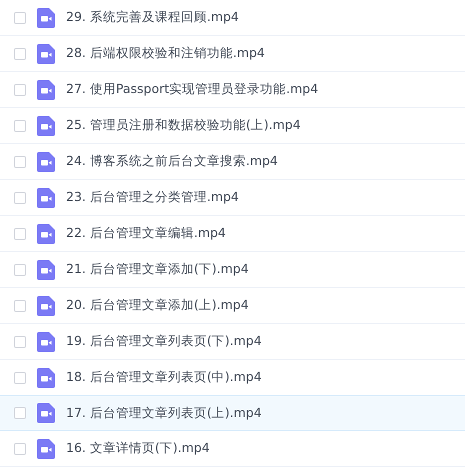  Describe the element at coordinates (138, 448) in the screenshot. I see `file-name: 16. 文章详情页(下).mp4` at that location.